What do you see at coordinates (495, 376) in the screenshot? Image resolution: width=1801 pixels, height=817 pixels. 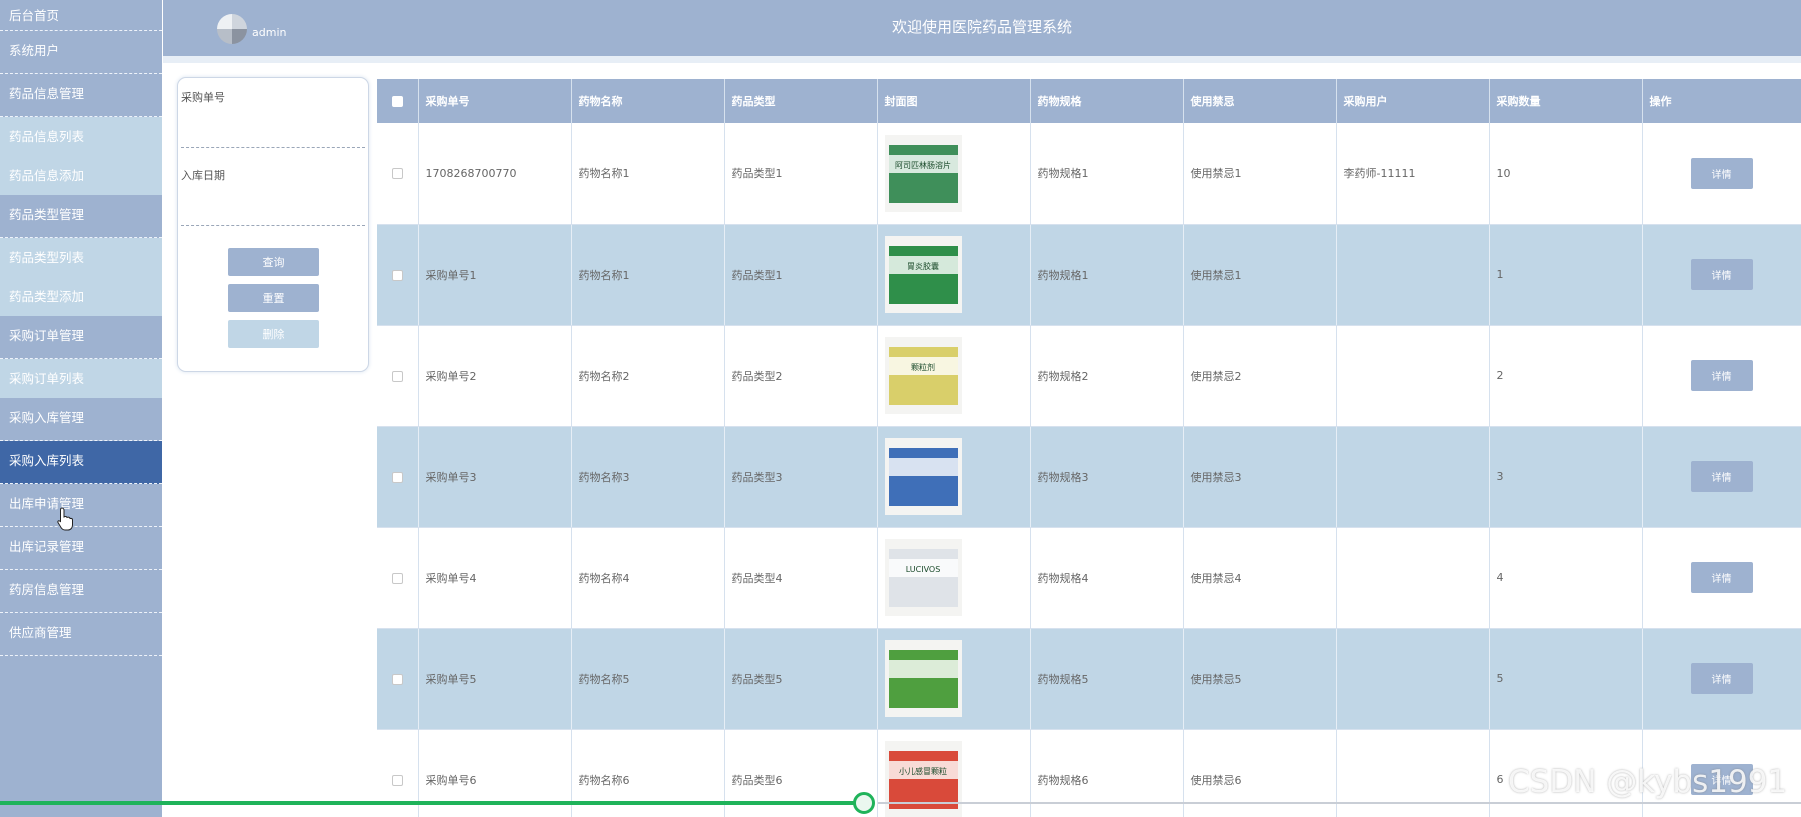 I see `order-no-cell: 采购单号2` at bounding box center [495, 376].